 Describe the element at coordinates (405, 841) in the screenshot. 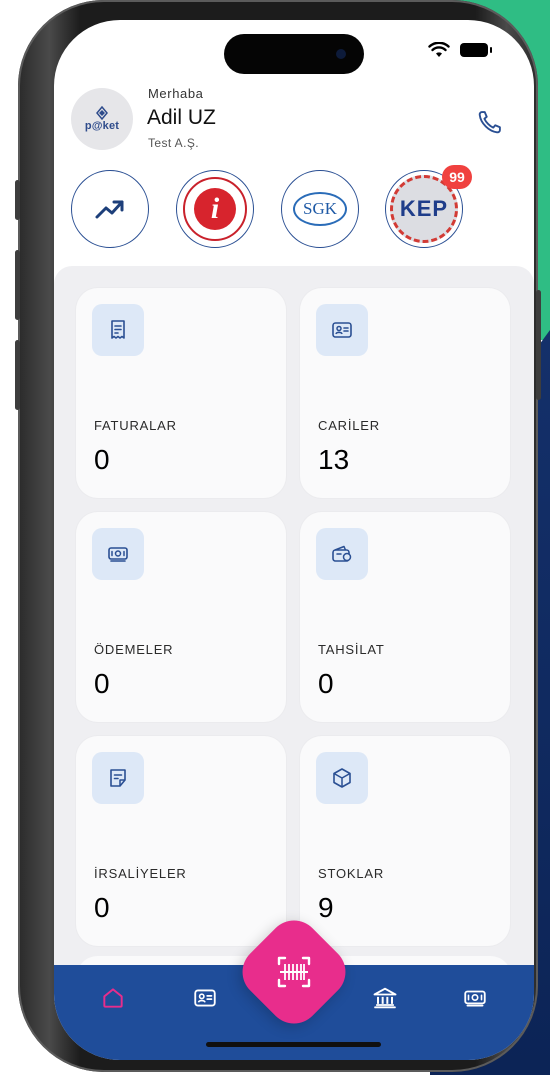

I see `card-stoklar: STOKLAR 9` at that location.